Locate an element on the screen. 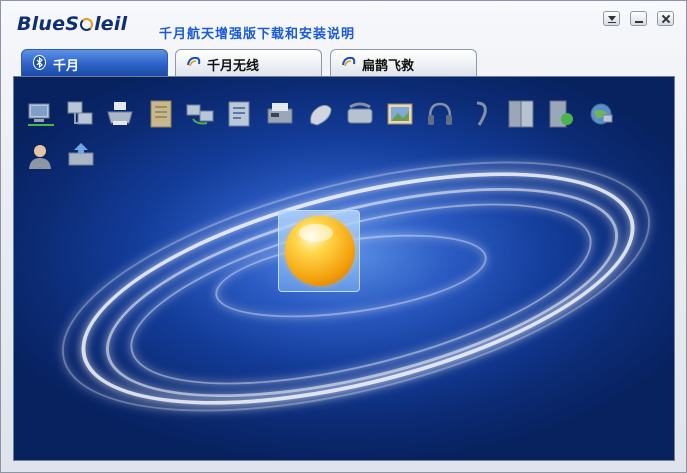 The image size is (687, 473). folder-sync-icon is located at coordinates (561, 114).